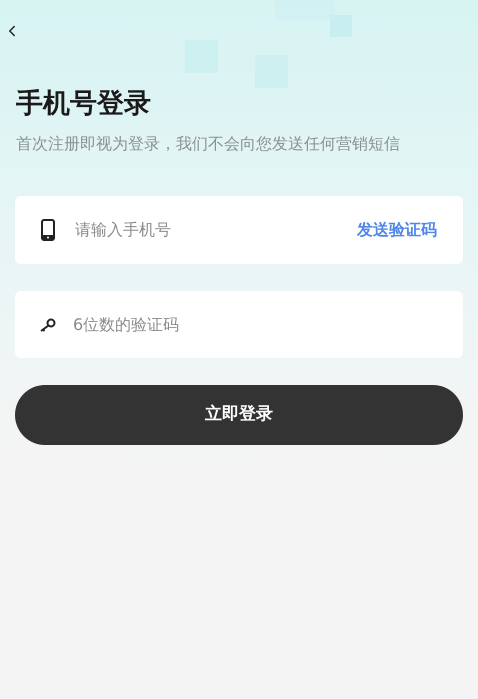  What do you see at coordinates (208, 144) in the screenshot?
I see `subtitle-text: 首次注册即视为登录，我们不会向您发送任何营销短信` at bounding box center [208, 144].